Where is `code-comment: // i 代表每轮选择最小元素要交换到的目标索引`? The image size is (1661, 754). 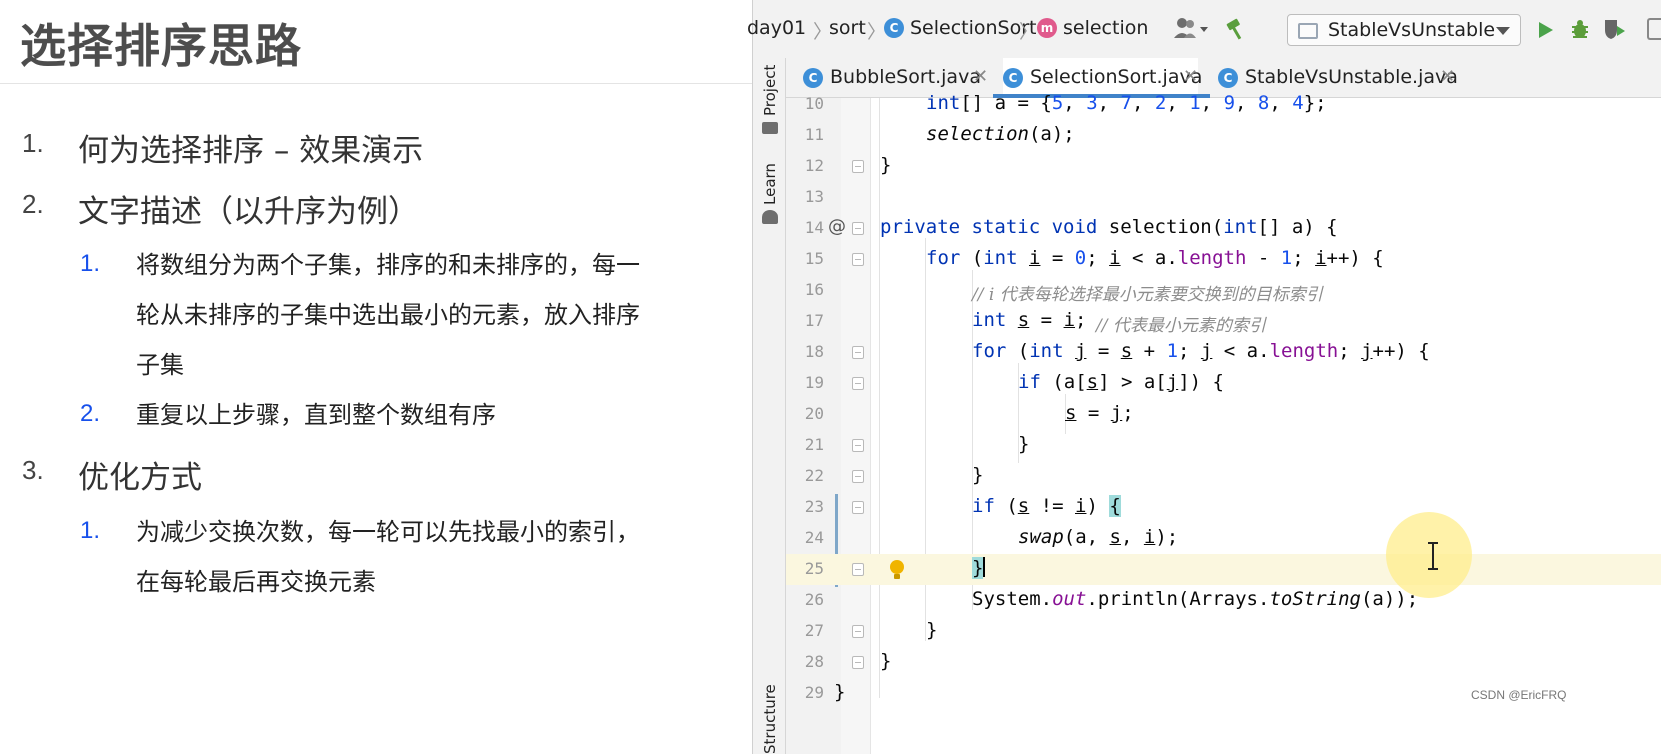 code-comment: // i 代表每轮选择最小元素要交换到的目标索引 is located at coordinates (1147, 295).